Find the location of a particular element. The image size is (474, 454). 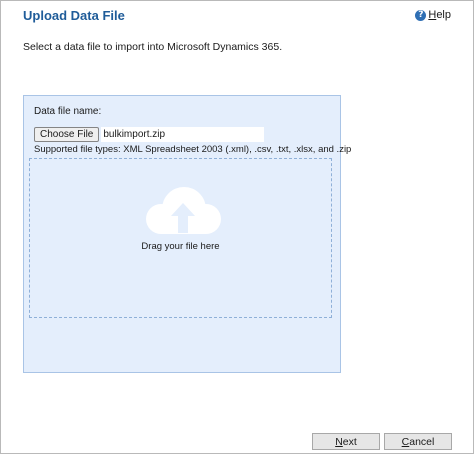

help-link: ? Help is located at coordinates (433, 15).